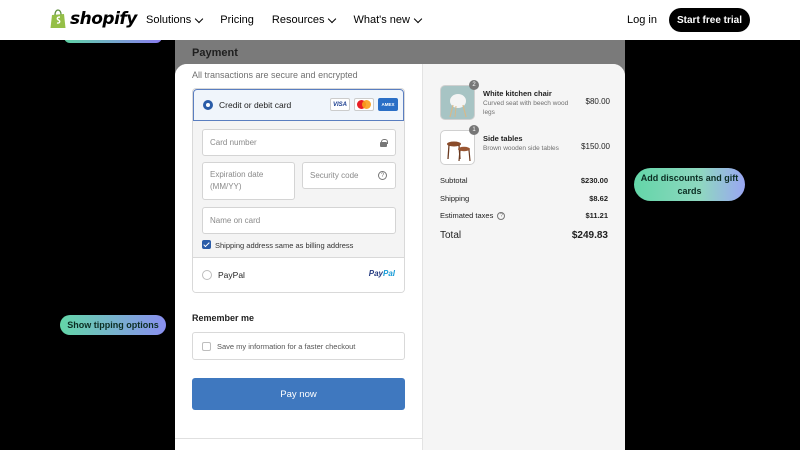 This screenshot has width=800, height=450. What do you see at coordinates (208, 105) in the screenshot?
I see `card-radio` at bounding box center [208, 105].